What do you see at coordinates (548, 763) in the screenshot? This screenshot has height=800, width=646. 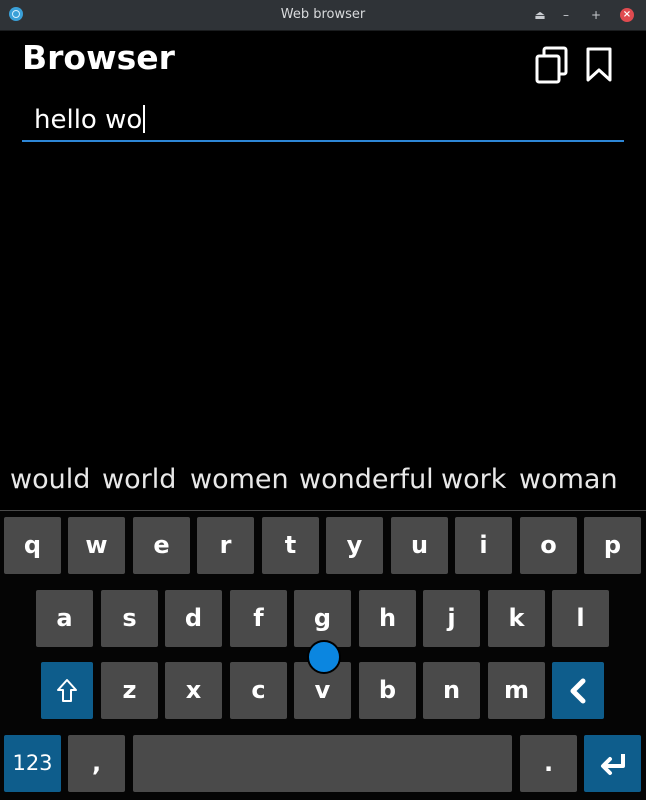 I see `period-key: .` at bounding box center [548, 763].